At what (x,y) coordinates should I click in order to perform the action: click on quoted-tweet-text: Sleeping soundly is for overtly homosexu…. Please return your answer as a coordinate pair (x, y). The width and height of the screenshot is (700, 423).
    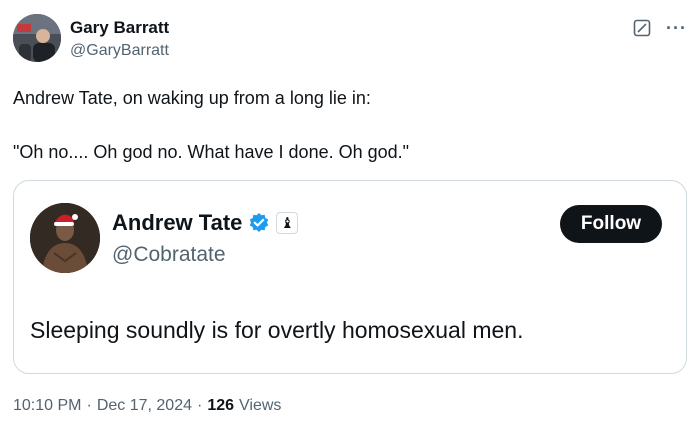
    Looking at the image, I should click on (277, 330).